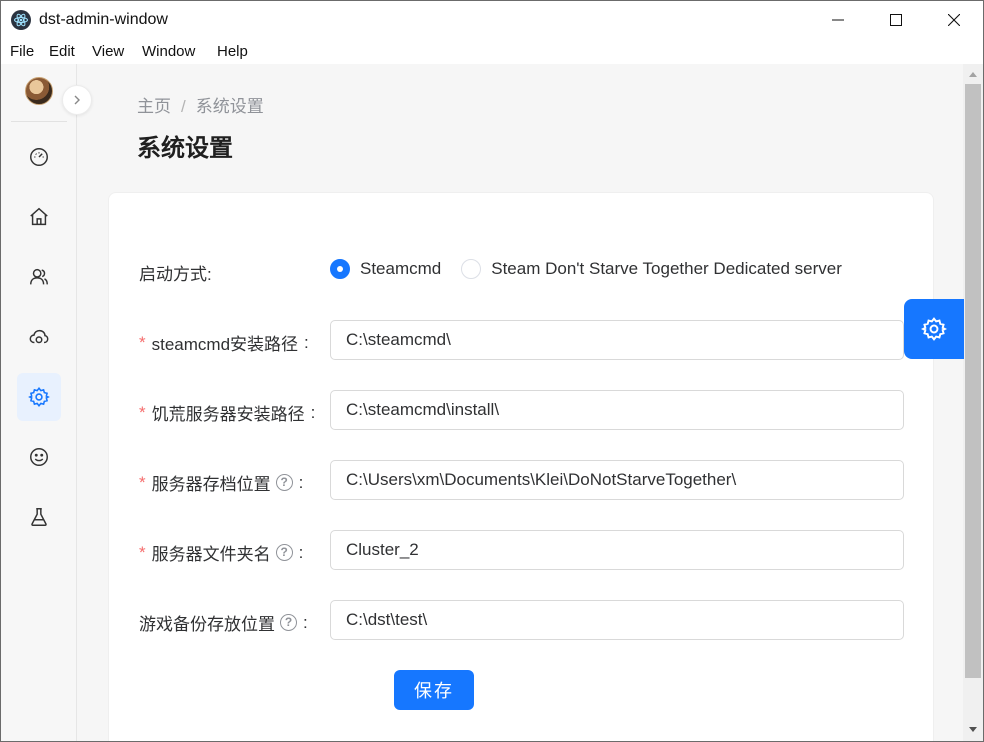 This screenshot has width=984, height=742. I want to click on steamcmd-path-label-text: steamcmd安装路径, so click(225, 344).